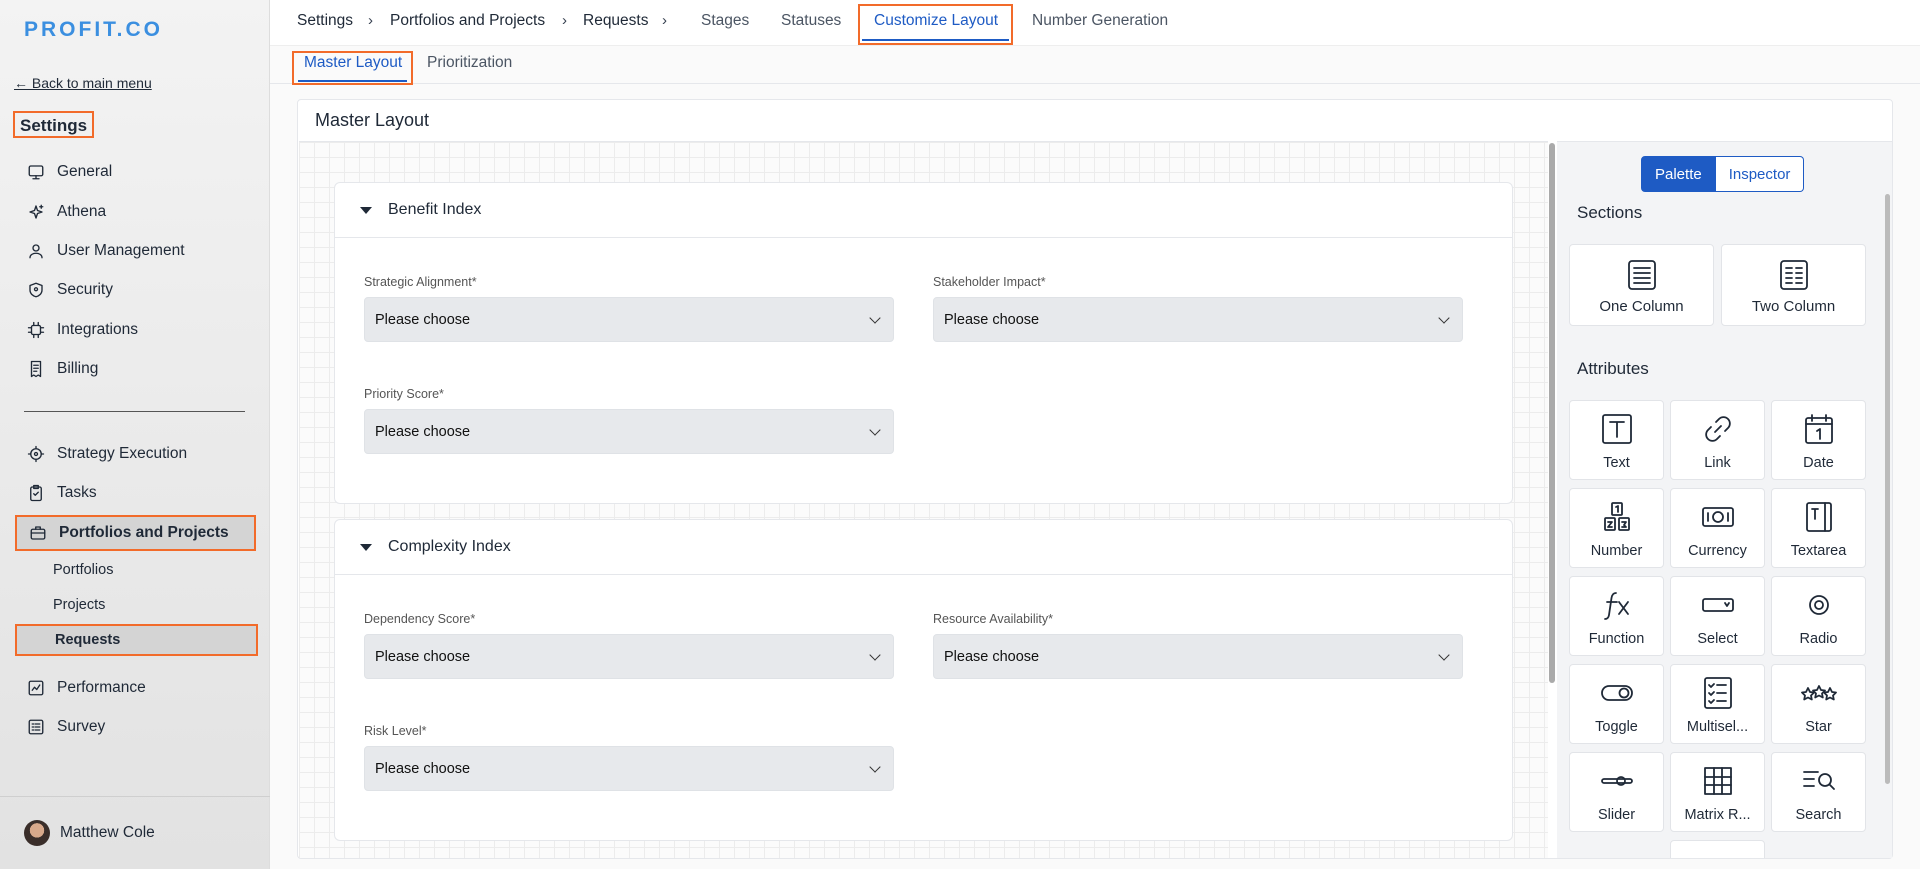 This screenshot has height=869, width=1920. Describe the element at coordinates (629, 768) in the screenshot. I see `risk-level-select: Please choose` at that location.